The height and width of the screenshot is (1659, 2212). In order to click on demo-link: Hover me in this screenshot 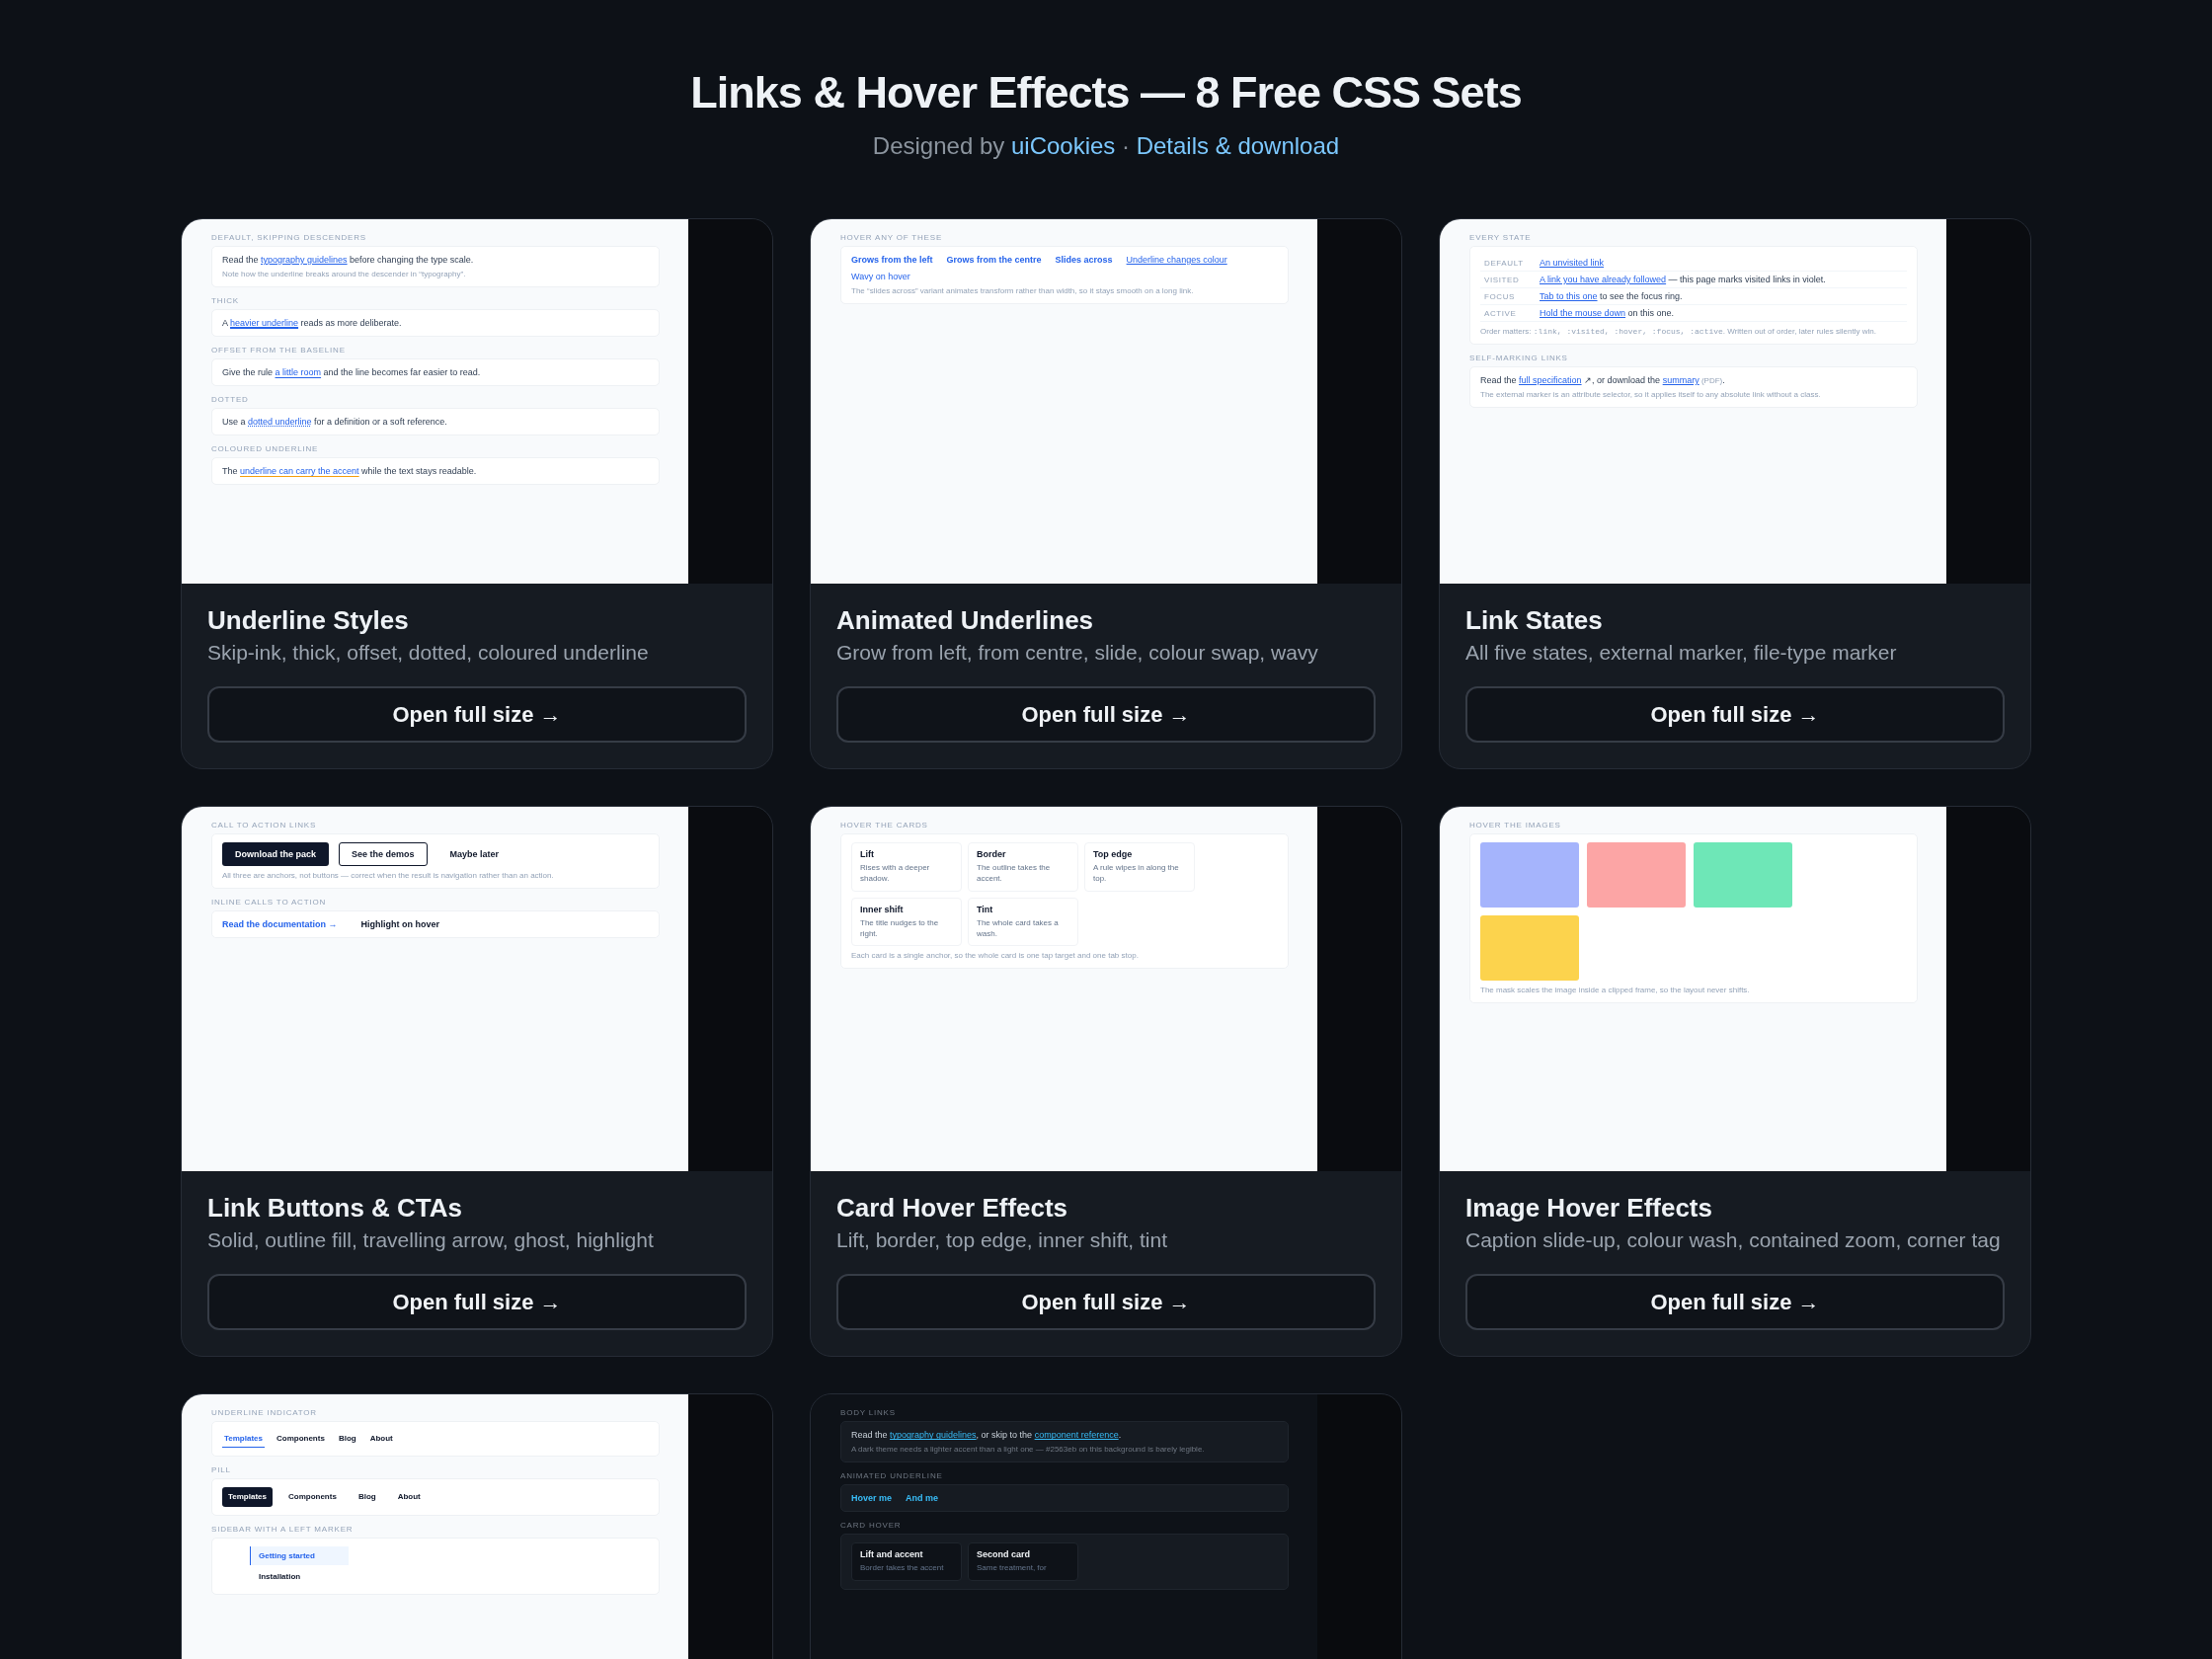, I will do `click(872, 1499)`.